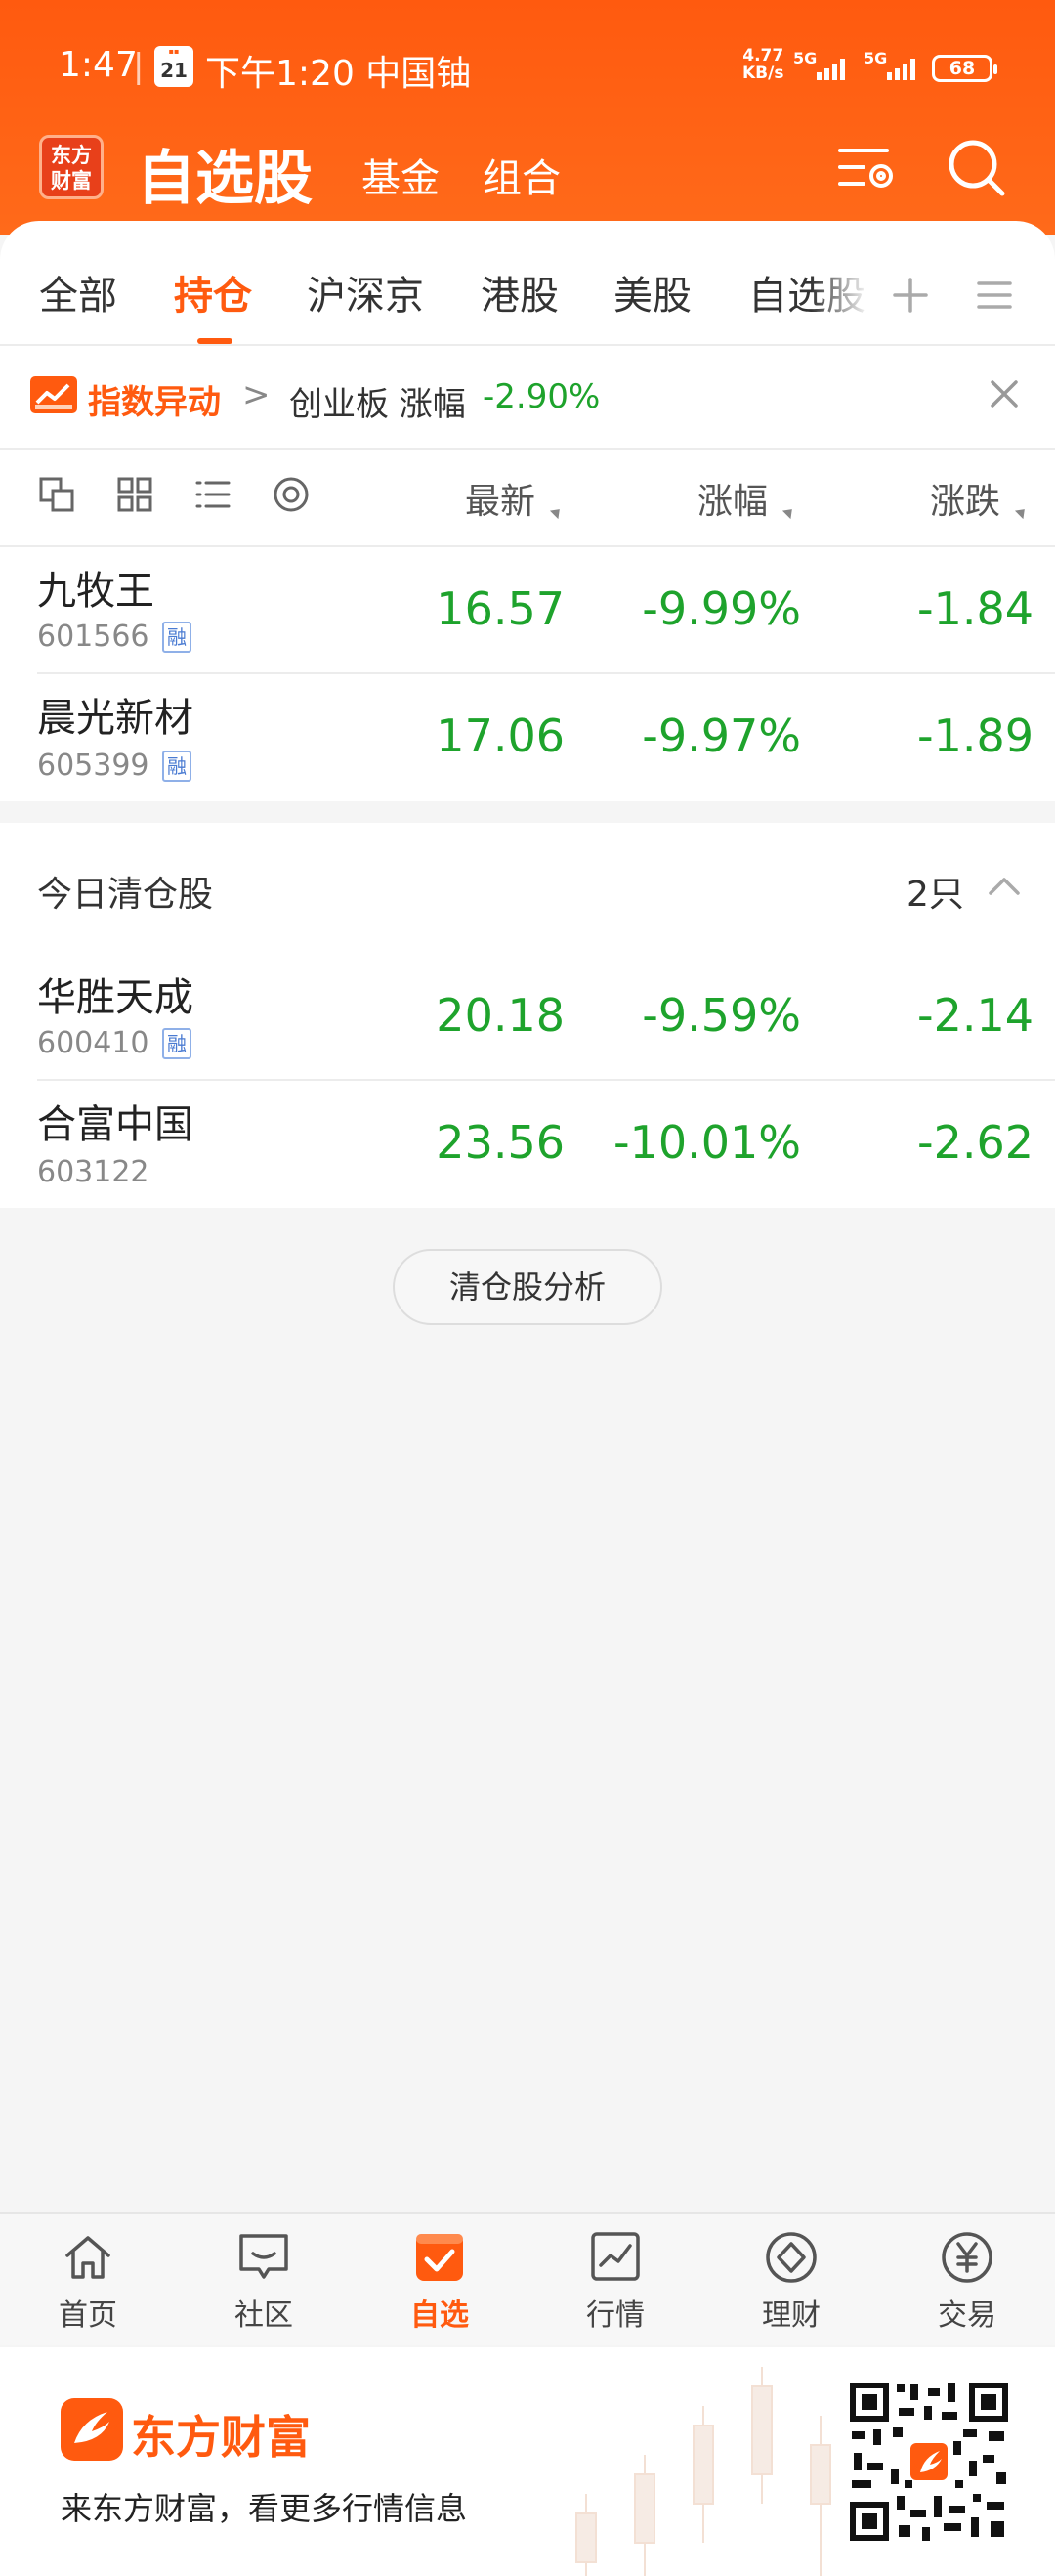 The width and height of the screenshot is (1055, 2576). What do you see at coordinates (703, 2471) in the screenshot?
I see `candlestick-decoration` at bounding box center [703, 2471].